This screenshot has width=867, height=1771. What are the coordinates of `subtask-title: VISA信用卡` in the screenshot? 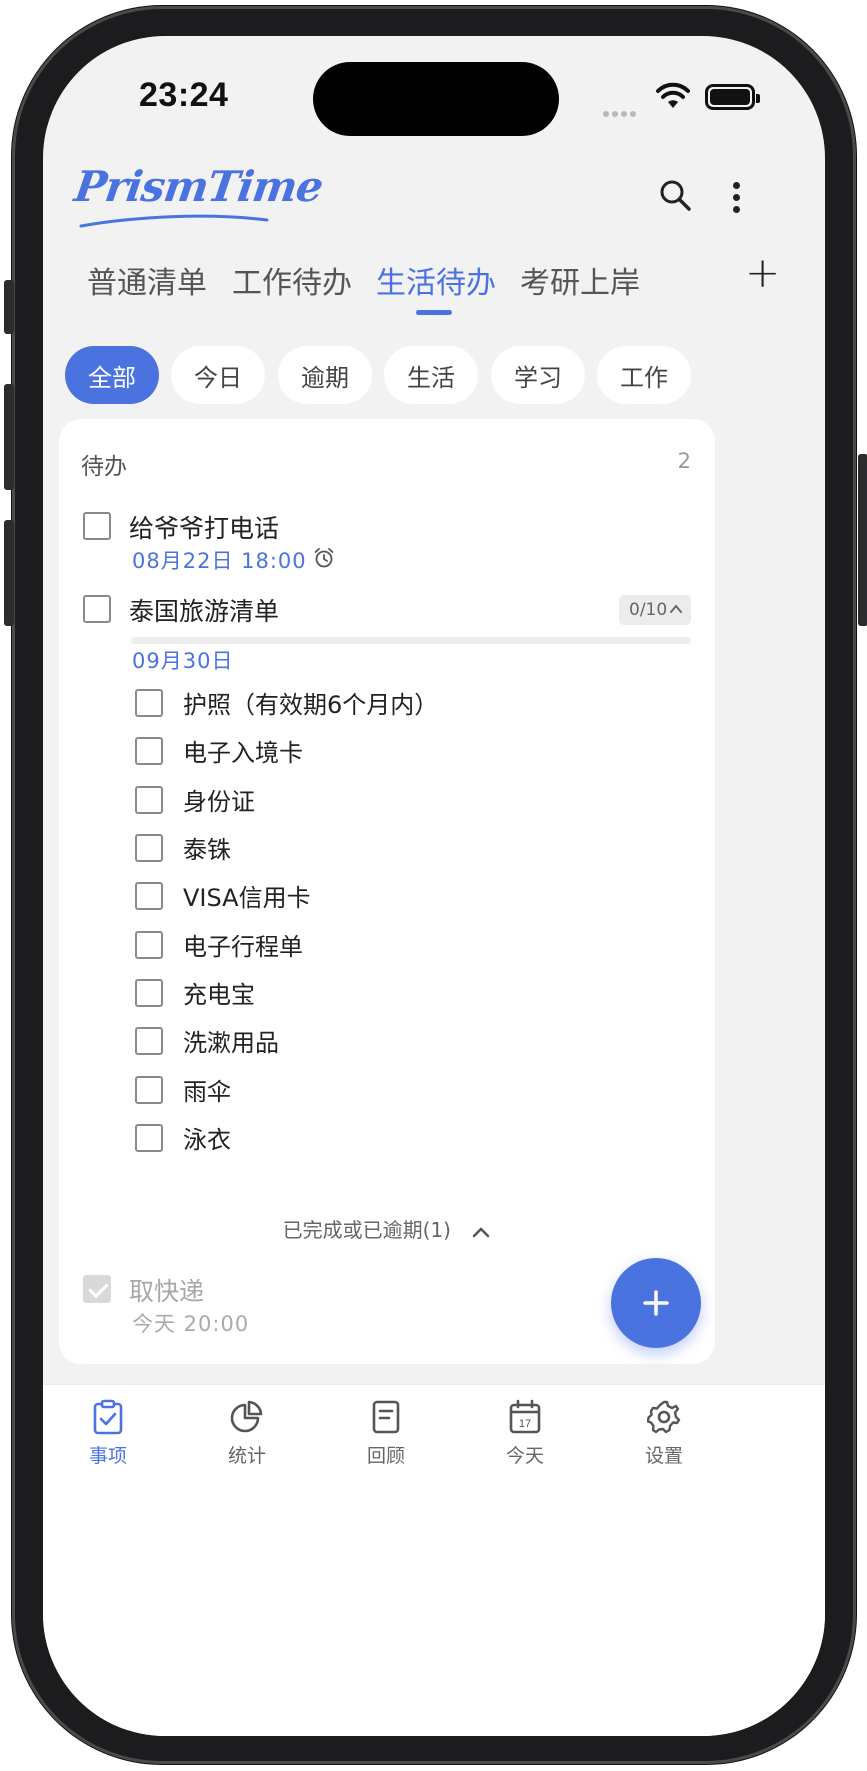 It's located at (247, 898).